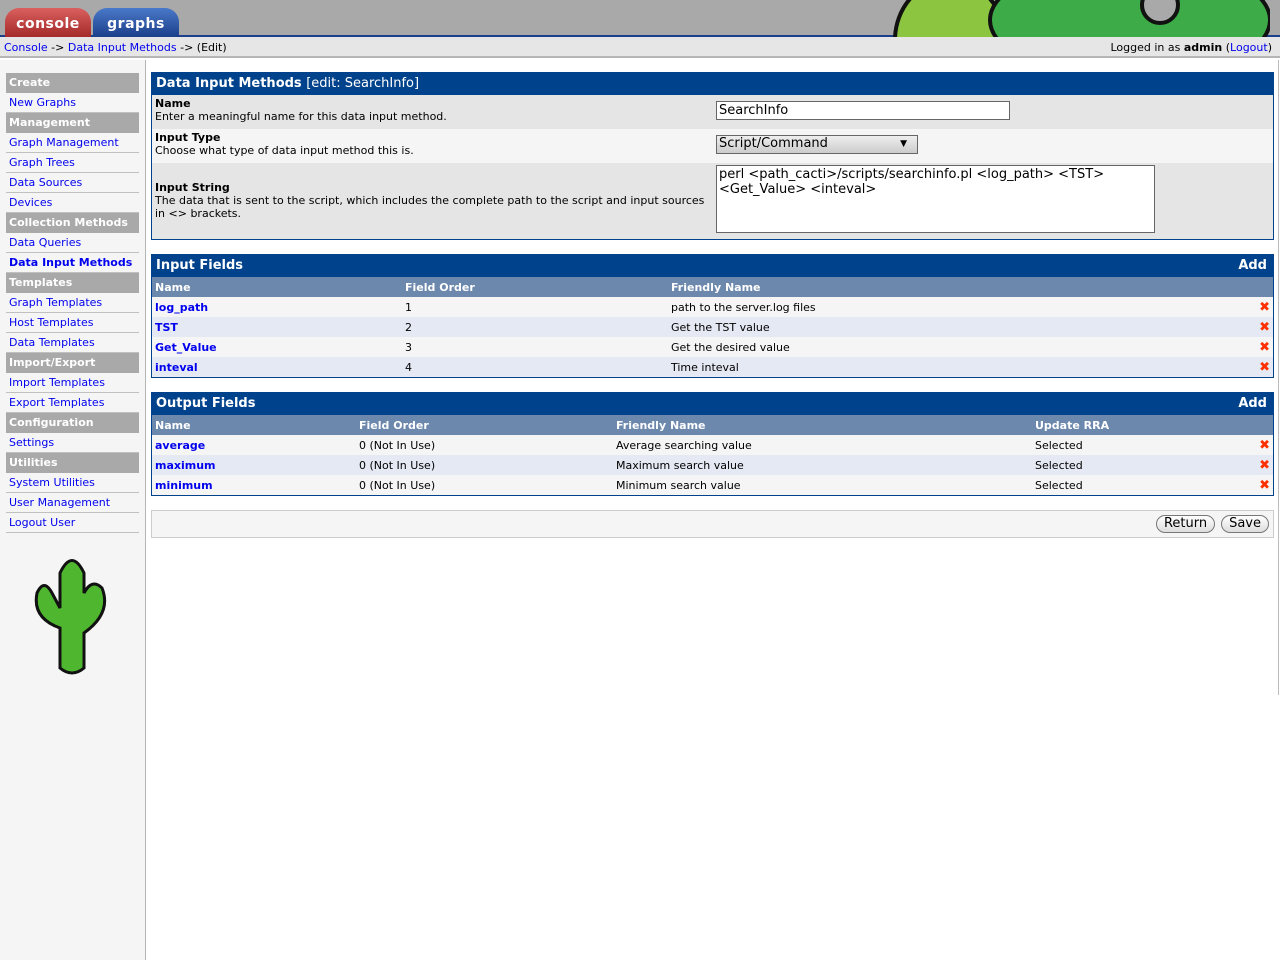  Describe the element at coordinates (863, 110) in the screenshot. I see `name-input` at that location.